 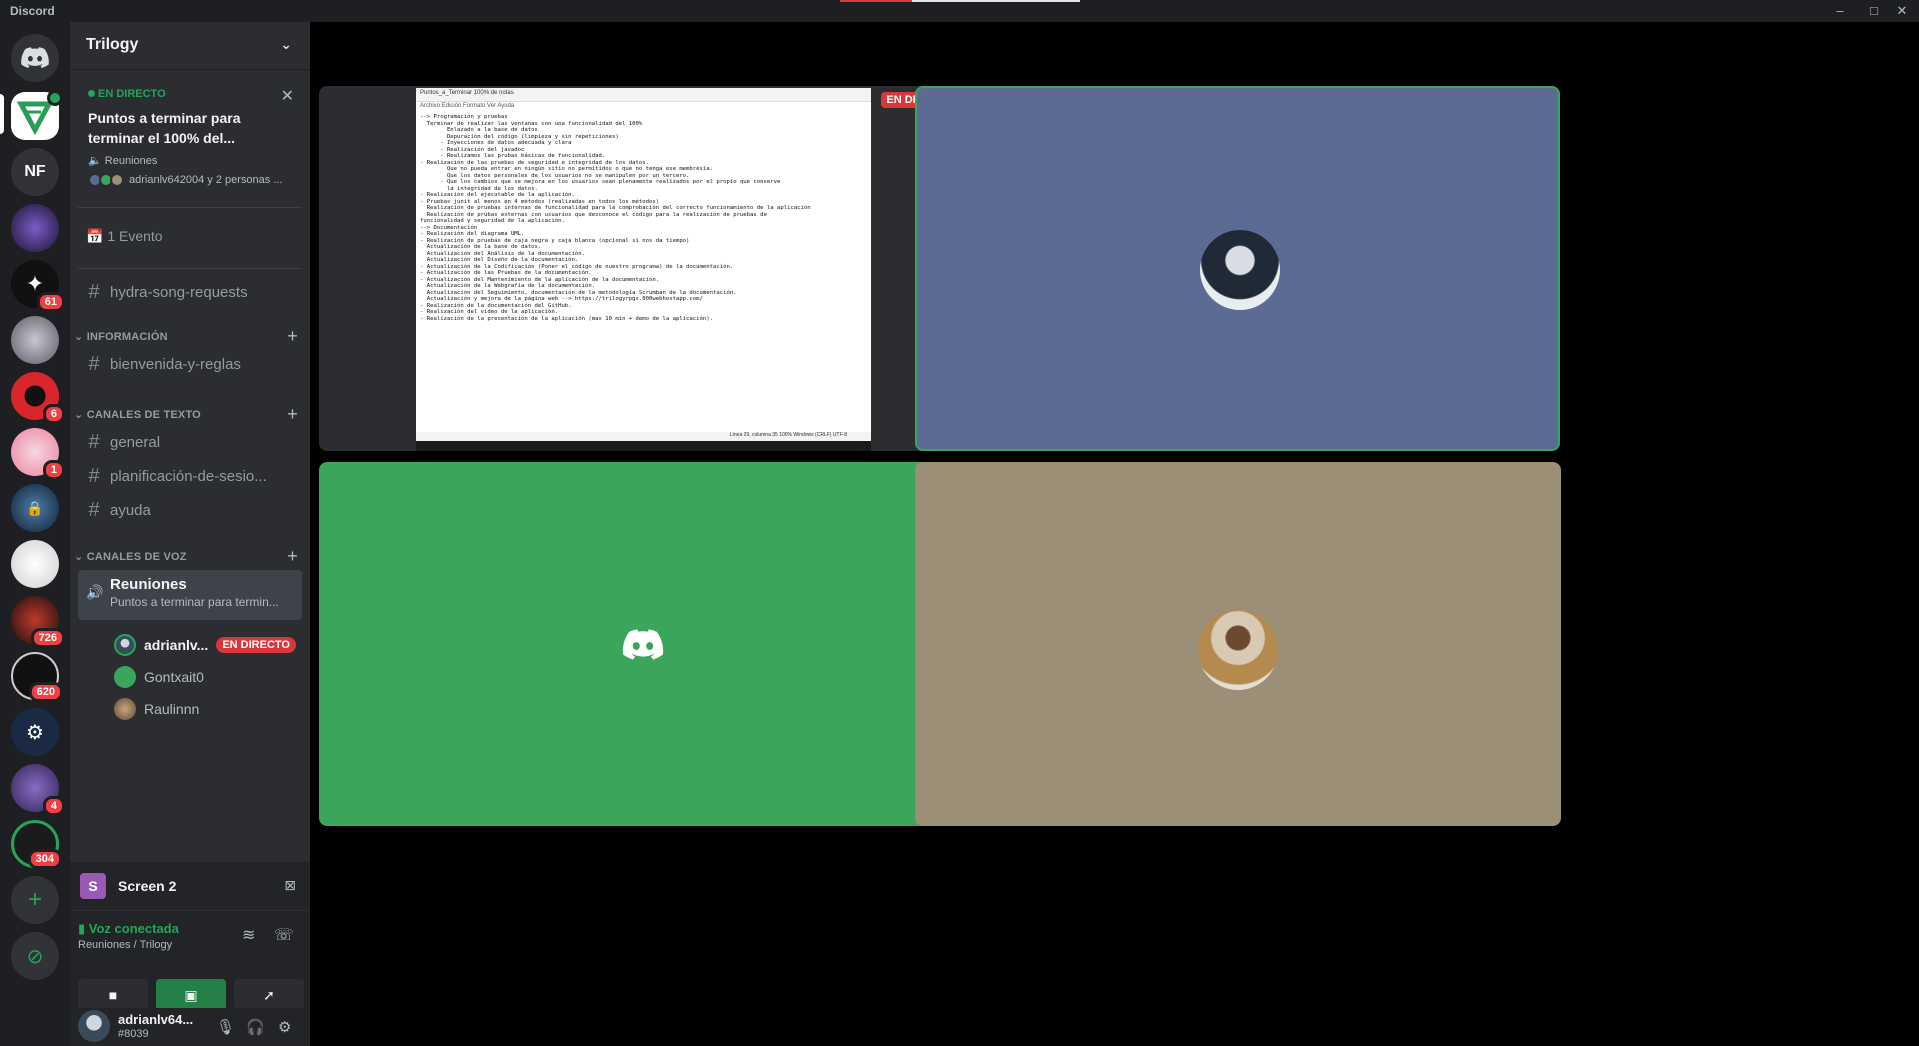 What do you see at coordinates (1237, 268) in the screenshot?
I see `participant-tile-adrianlv` at bounding box center [1237, 268].